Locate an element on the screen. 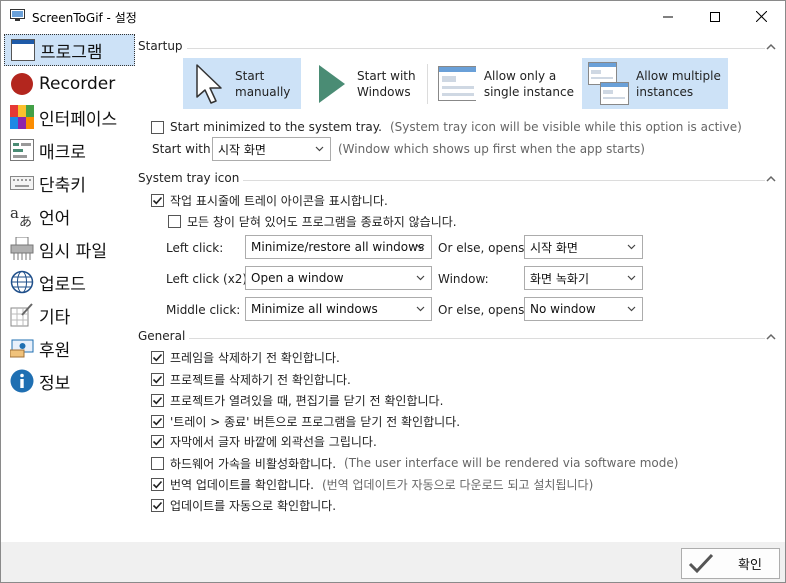  show-tray-icon-checkbox is located at coordinates (157, 200).